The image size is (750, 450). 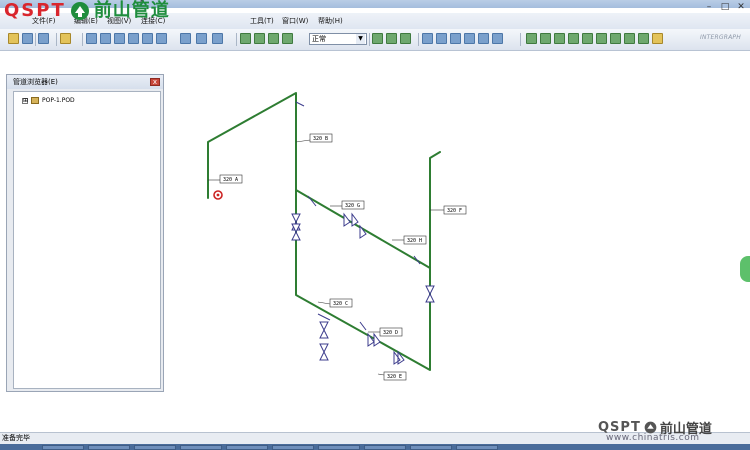 What do you see at coordinates (725, 7) in the screenshot?
I see `maximize-icon: □` at bounding box center [725, 7].